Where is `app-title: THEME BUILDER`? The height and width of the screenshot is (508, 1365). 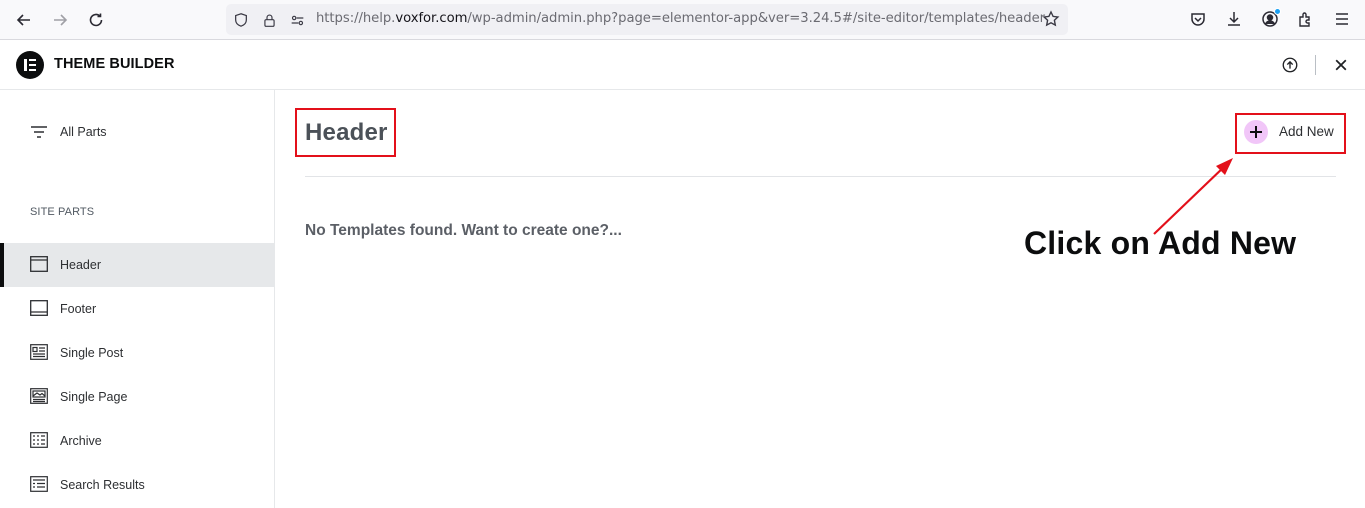
app-title: THEME BUILDER is located at coordinates (114, 64).